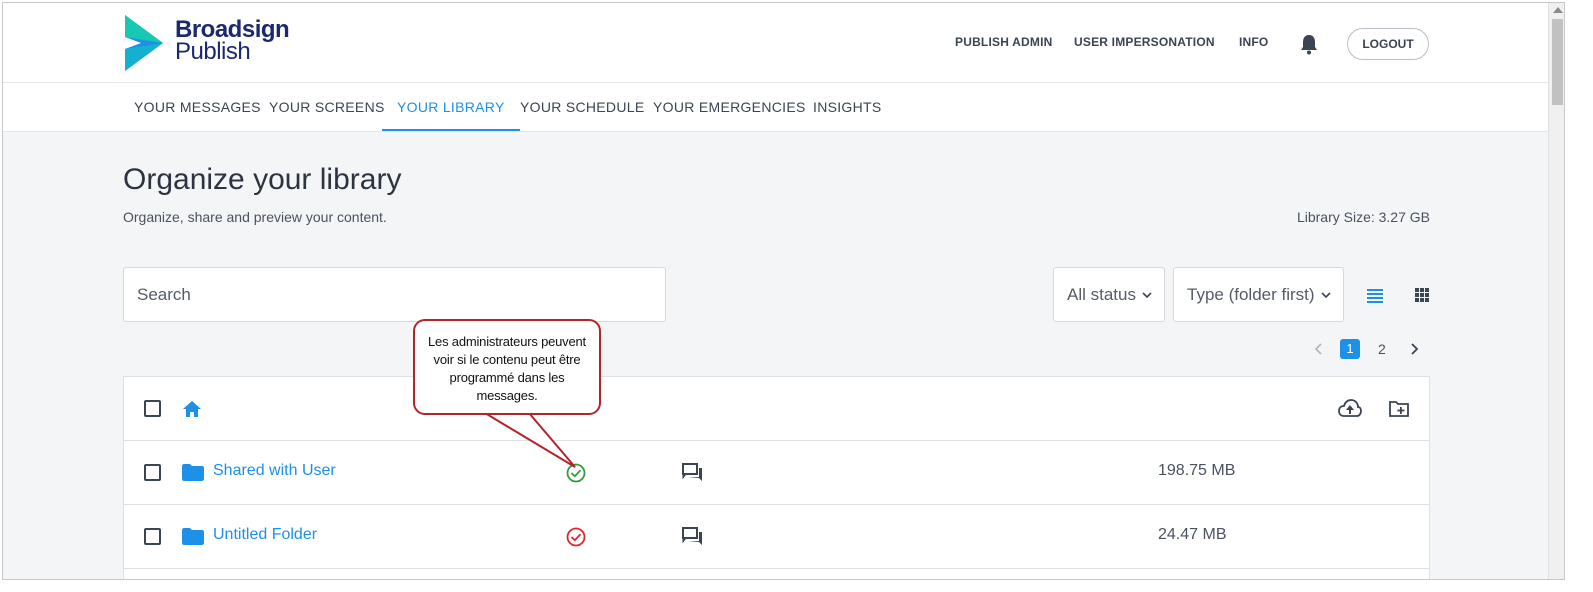 The width and height of the screenshot is (1593, 592). Describe the element at coordinates (1363, 217) in the screenshot. I see `library-size: Library Size: 3.27 GB` at that location.